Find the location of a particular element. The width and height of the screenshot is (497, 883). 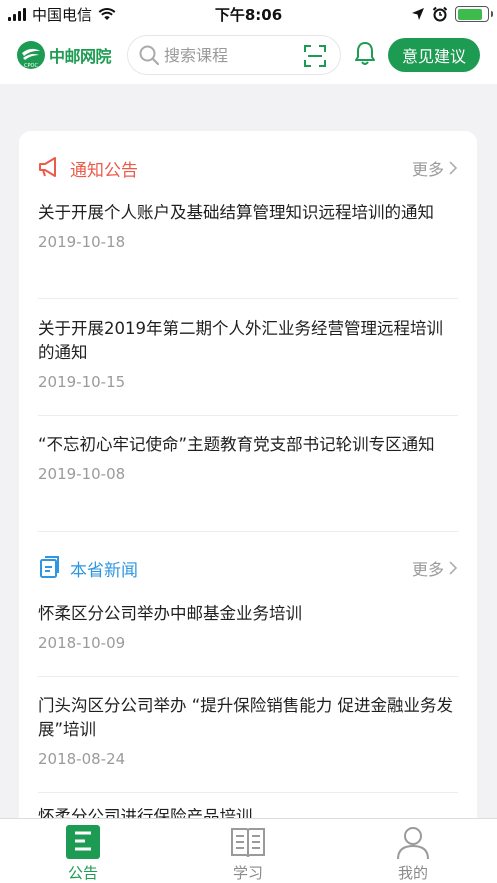

tab-profile: 我的 is located at coordinates (413, 851).